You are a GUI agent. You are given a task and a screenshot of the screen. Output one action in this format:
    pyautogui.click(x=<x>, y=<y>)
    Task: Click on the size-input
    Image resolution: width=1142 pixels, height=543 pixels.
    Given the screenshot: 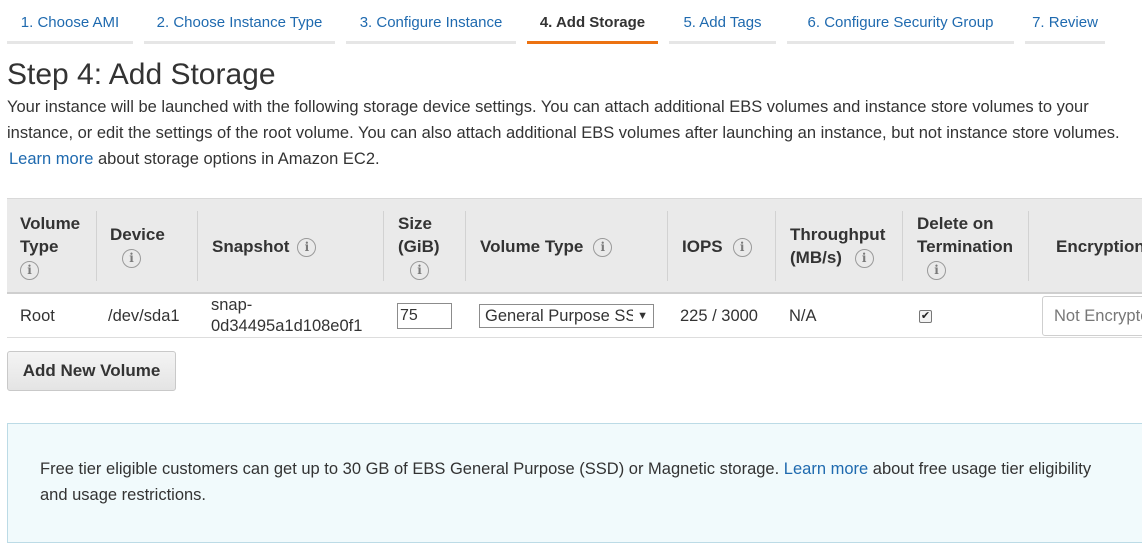 What is the action you would take?
    pyautogui.click(x=424, y=316)
    